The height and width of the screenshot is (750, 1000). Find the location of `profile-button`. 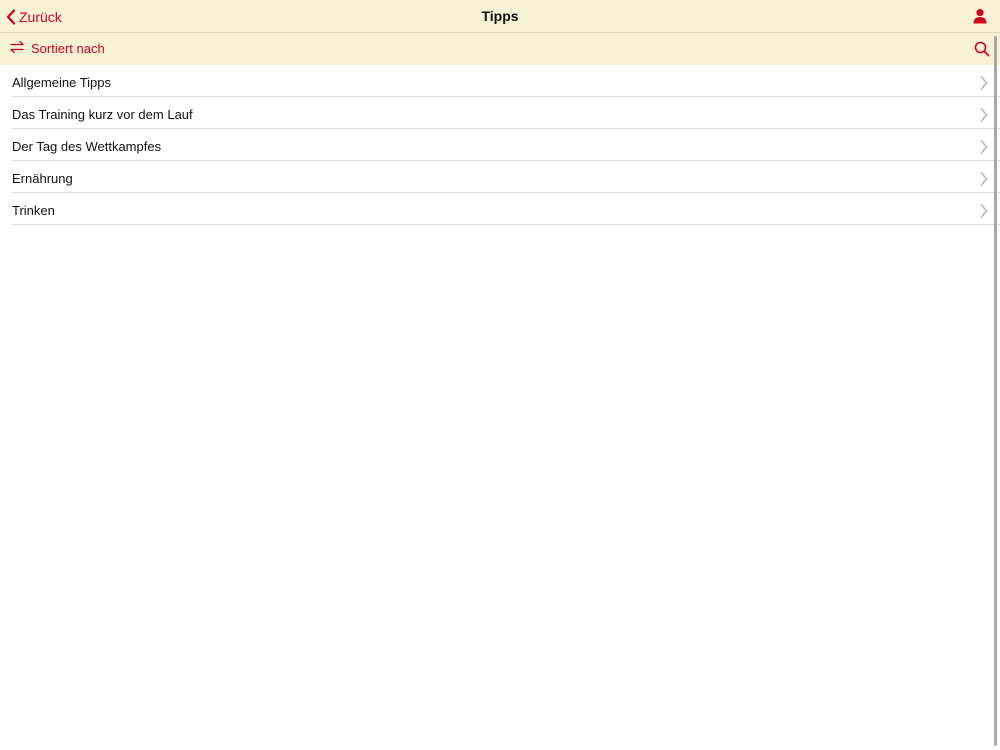

profile-button is located at coordinates (980, 16).